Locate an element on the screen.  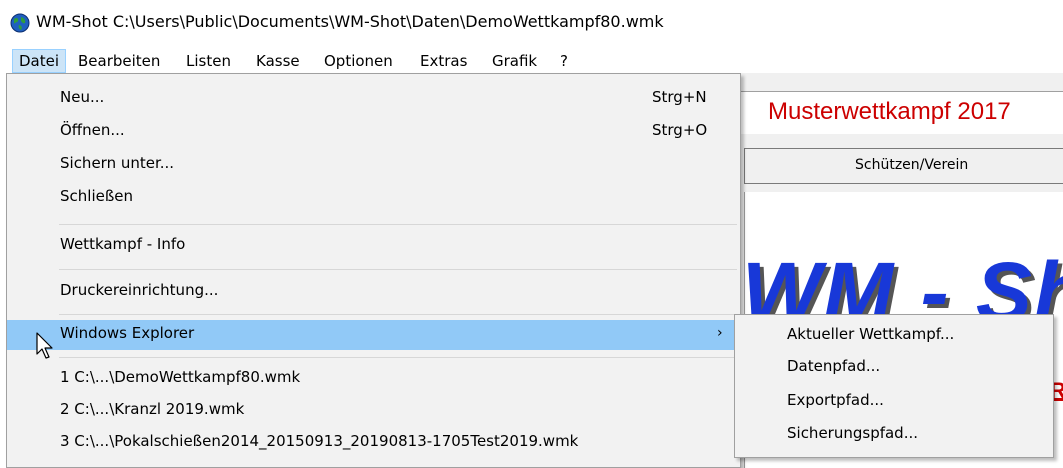
menu-item-neu: Neu... Strg+N is located at coordinates (373, 99).